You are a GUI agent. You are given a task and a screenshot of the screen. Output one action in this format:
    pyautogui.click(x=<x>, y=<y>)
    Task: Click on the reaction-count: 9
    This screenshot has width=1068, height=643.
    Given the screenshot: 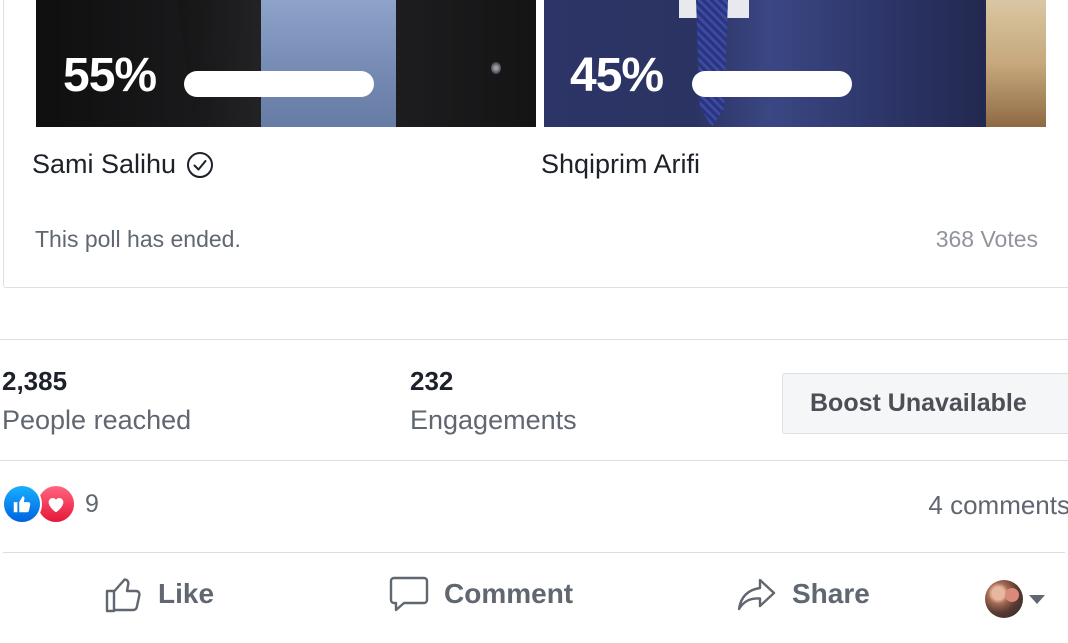 What is the action you would take?
    pyautogui.click(x=92, y=503)
    